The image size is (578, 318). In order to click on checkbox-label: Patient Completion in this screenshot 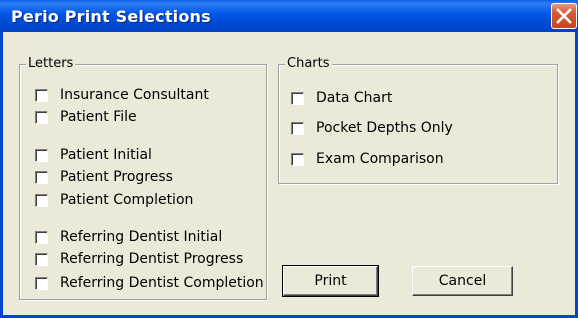, I will do `click(127, 200)`.